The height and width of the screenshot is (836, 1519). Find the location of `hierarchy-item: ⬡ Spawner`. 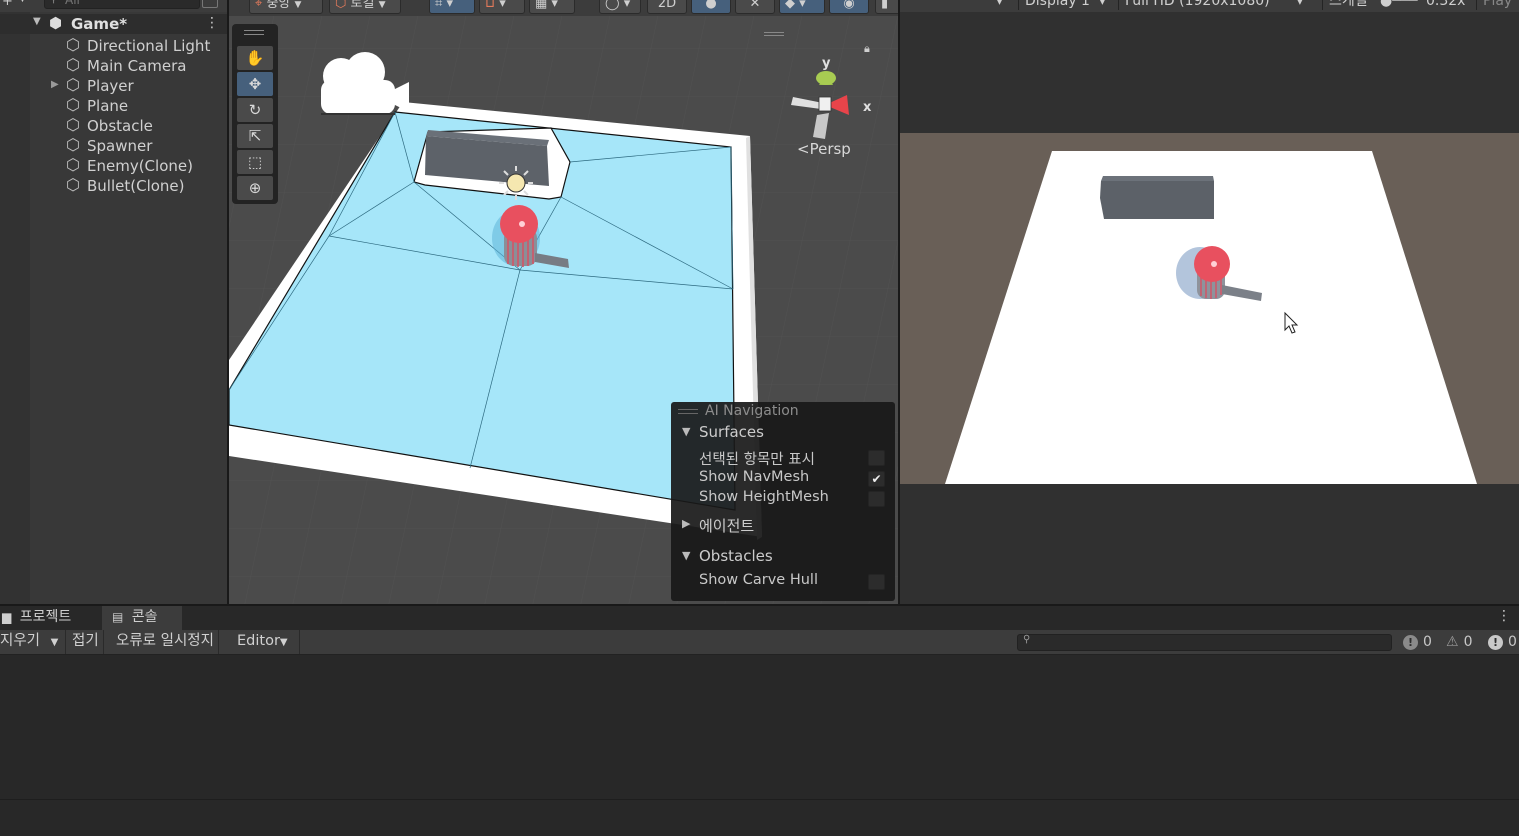

hierarchy-item: ⬡ Spawner is located at coordinates (113, 146).